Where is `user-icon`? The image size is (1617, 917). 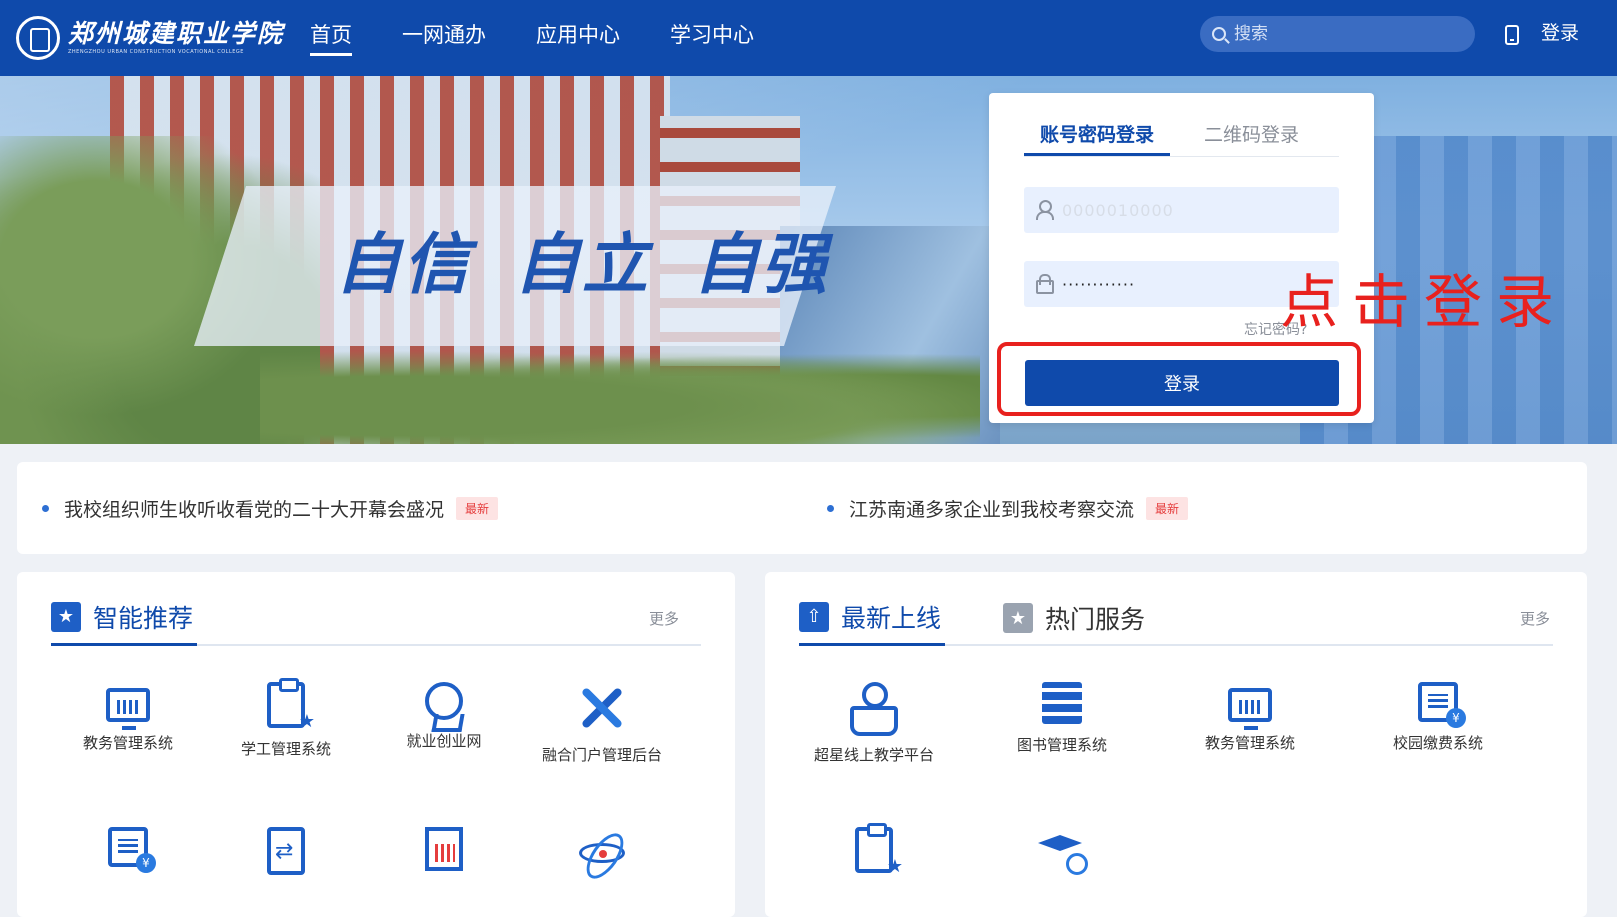 user-icon is located at coordinates (1045, 210).